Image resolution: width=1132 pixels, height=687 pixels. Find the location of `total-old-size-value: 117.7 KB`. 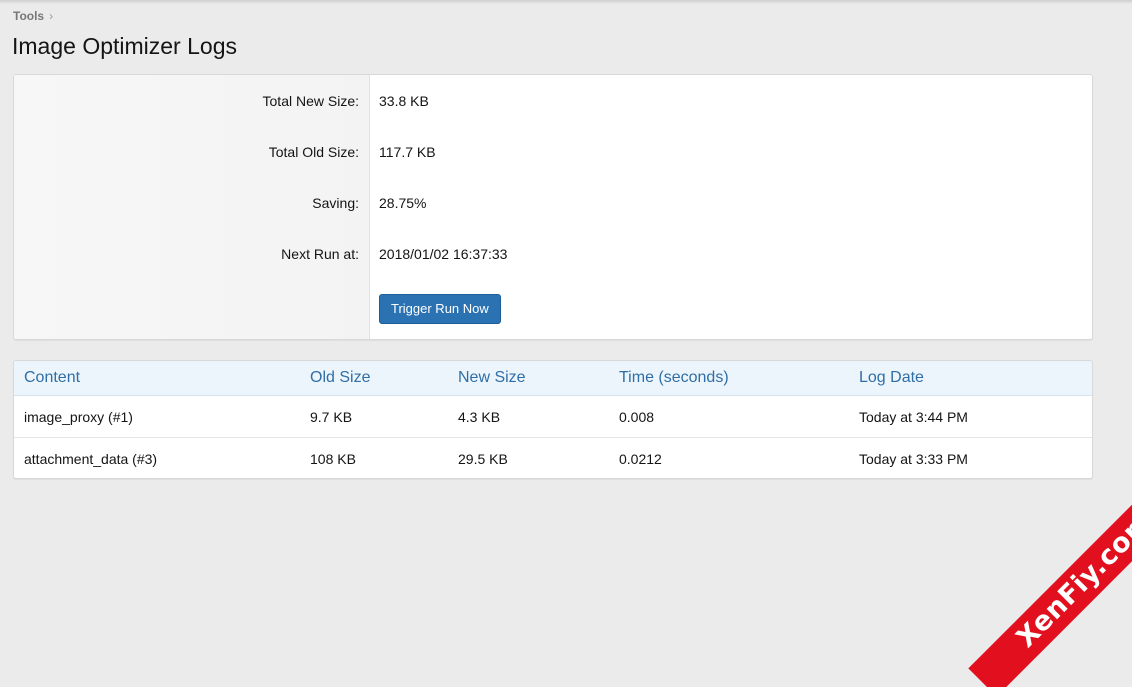

total-old-size-value: 117.7 KB is located at coordinates (407, 152).